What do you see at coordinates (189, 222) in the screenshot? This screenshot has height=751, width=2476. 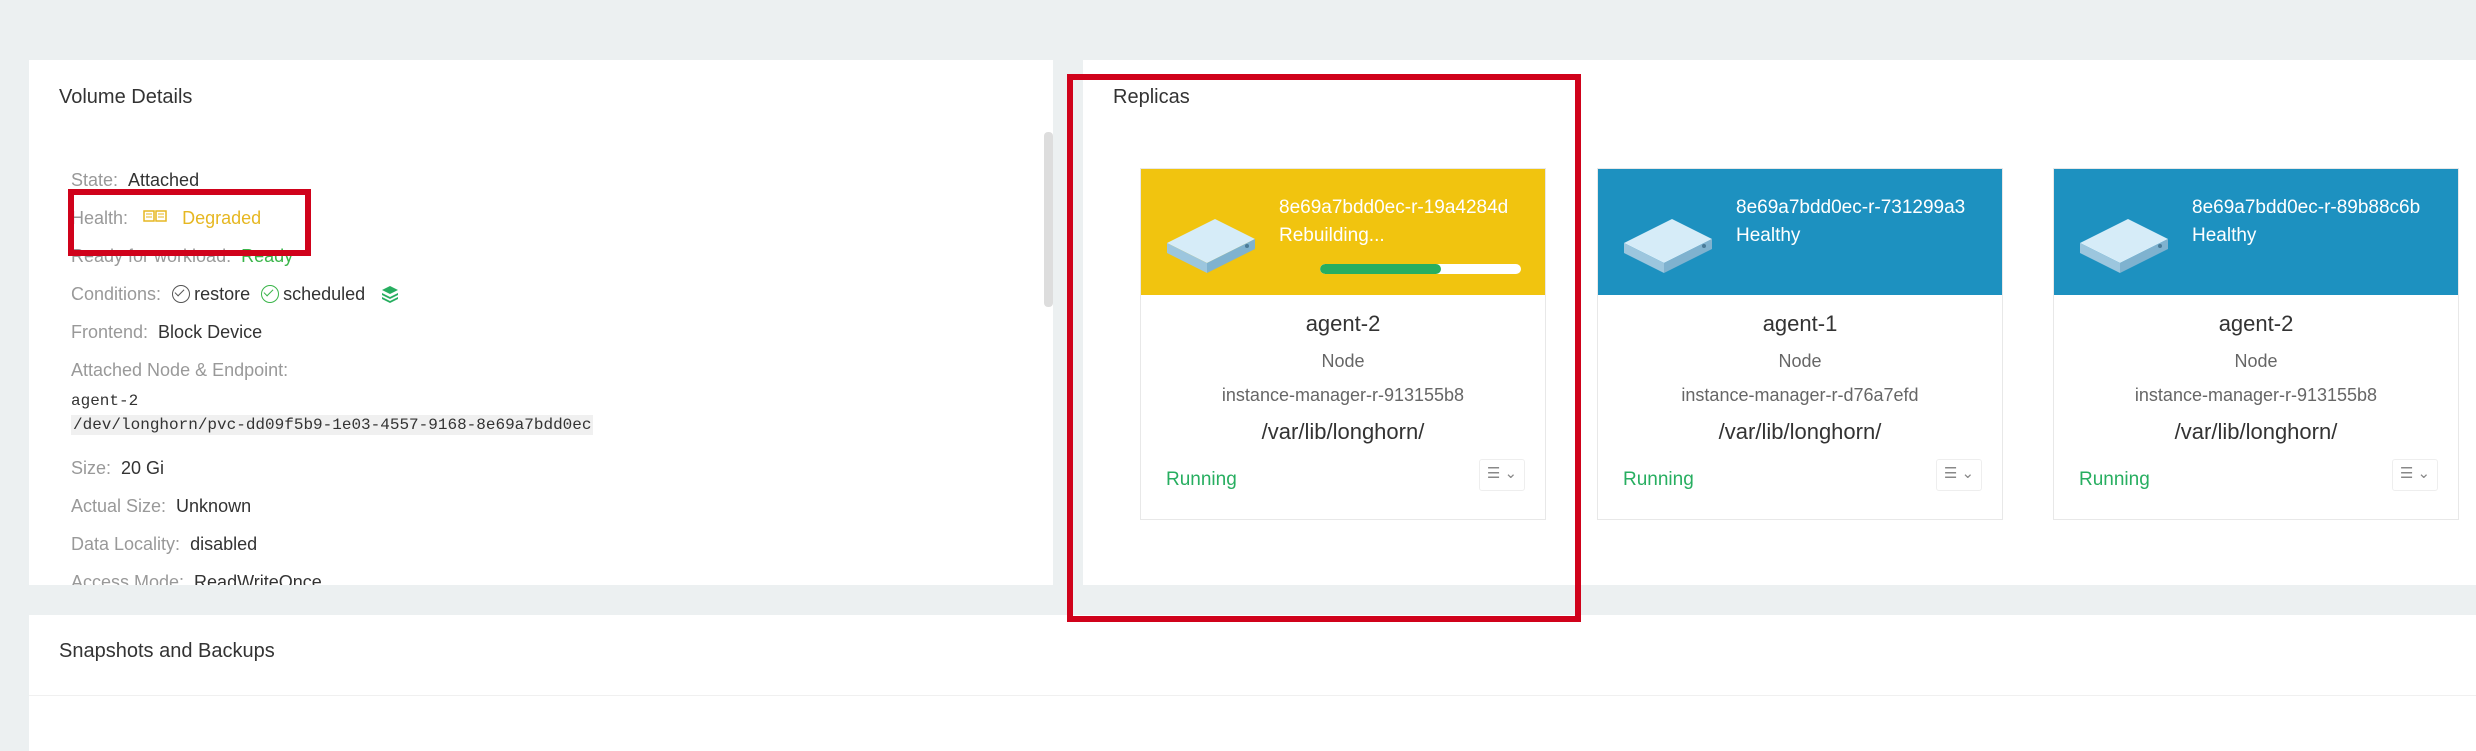 I see `health-highlight-box` at bounding box center [189, 222].